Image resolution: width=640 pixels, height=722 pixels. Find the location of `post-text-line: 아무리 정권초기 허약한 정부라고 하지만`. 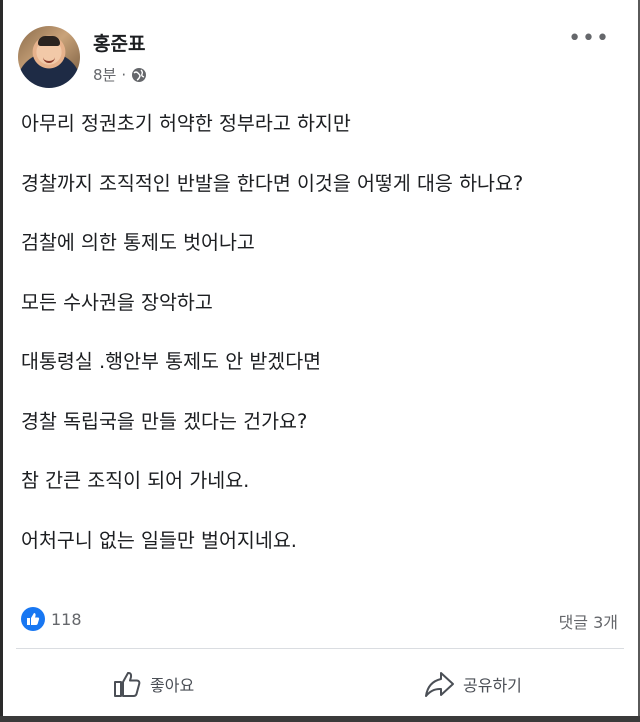

post-text-line: 아무리 정권초기 허약한 정부라고 하지만 is located at coordinates (186, 123).